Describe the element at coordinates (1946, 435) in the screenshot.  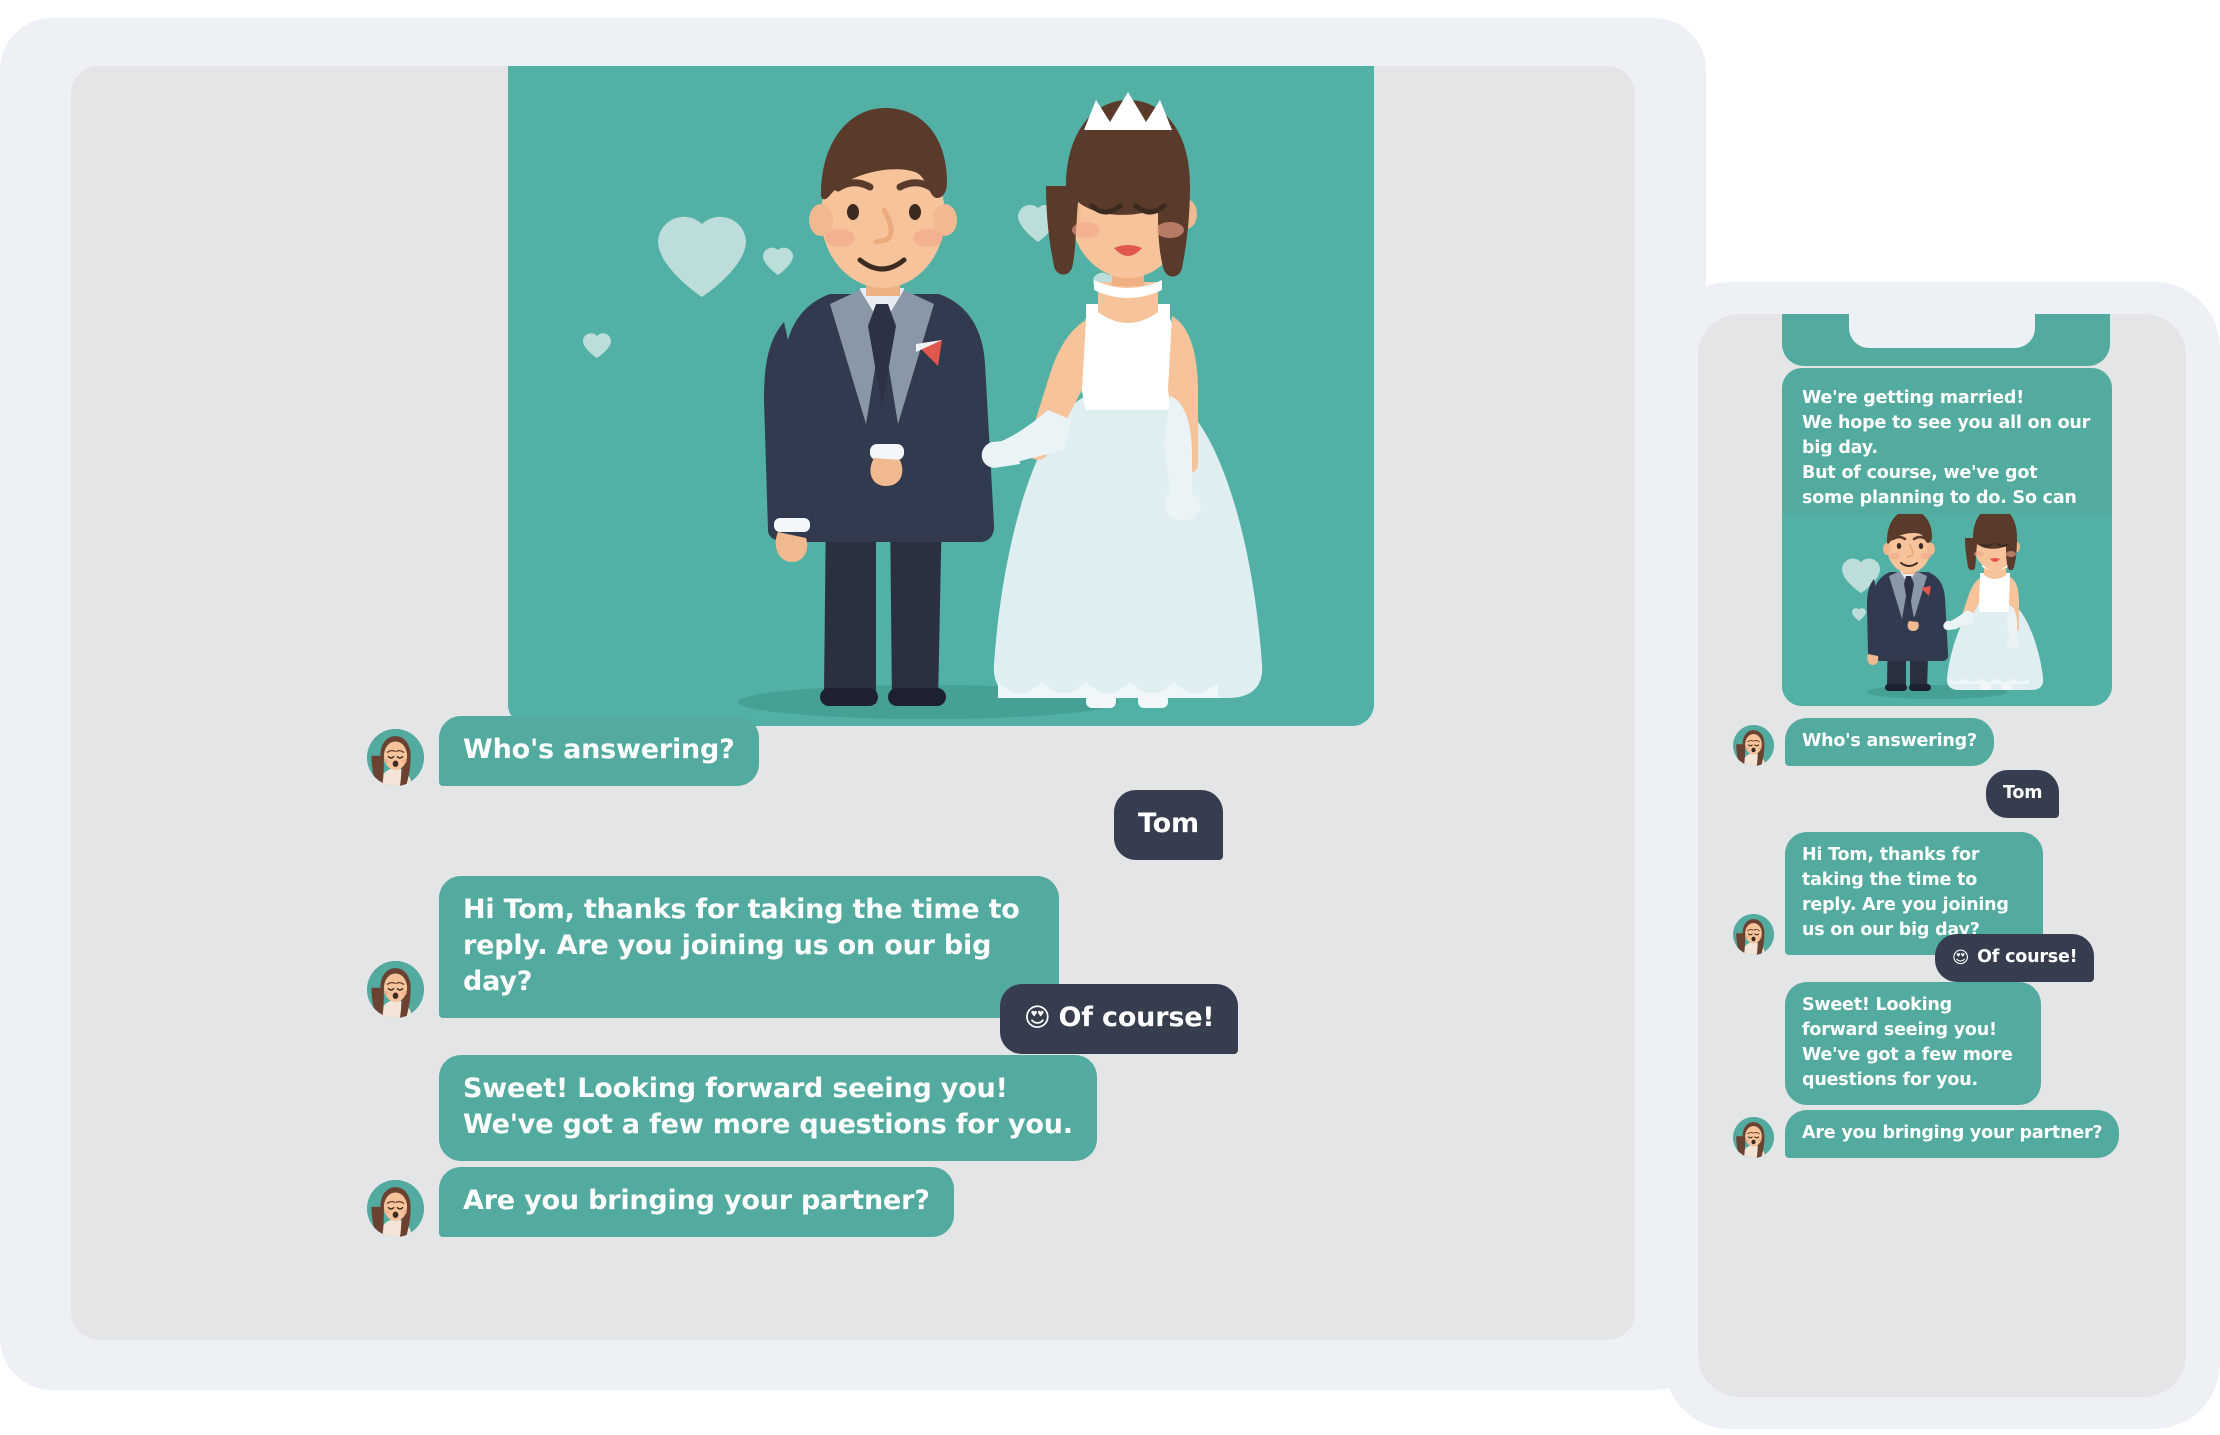
I see `intro-line-2: We hope to see you all on our big day.` at that location.